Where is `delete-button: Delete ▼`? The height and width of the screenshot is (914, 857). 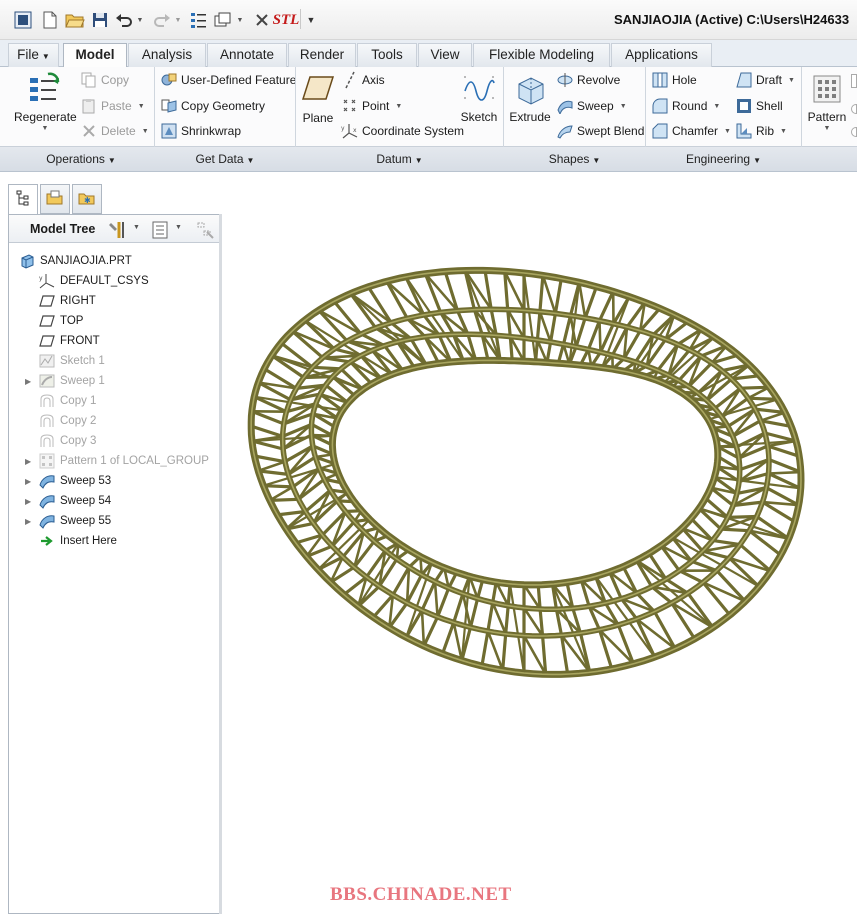 delete-button: Delete ▼ is located at coordinates (114, 131).